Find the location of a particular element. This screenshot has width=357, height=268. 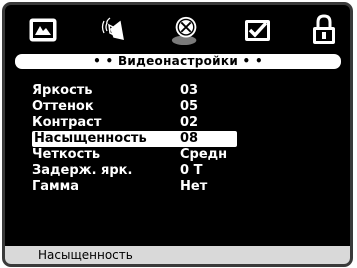

menu-title: • • Видеонастройки • • is located at coordinates (178, 61).